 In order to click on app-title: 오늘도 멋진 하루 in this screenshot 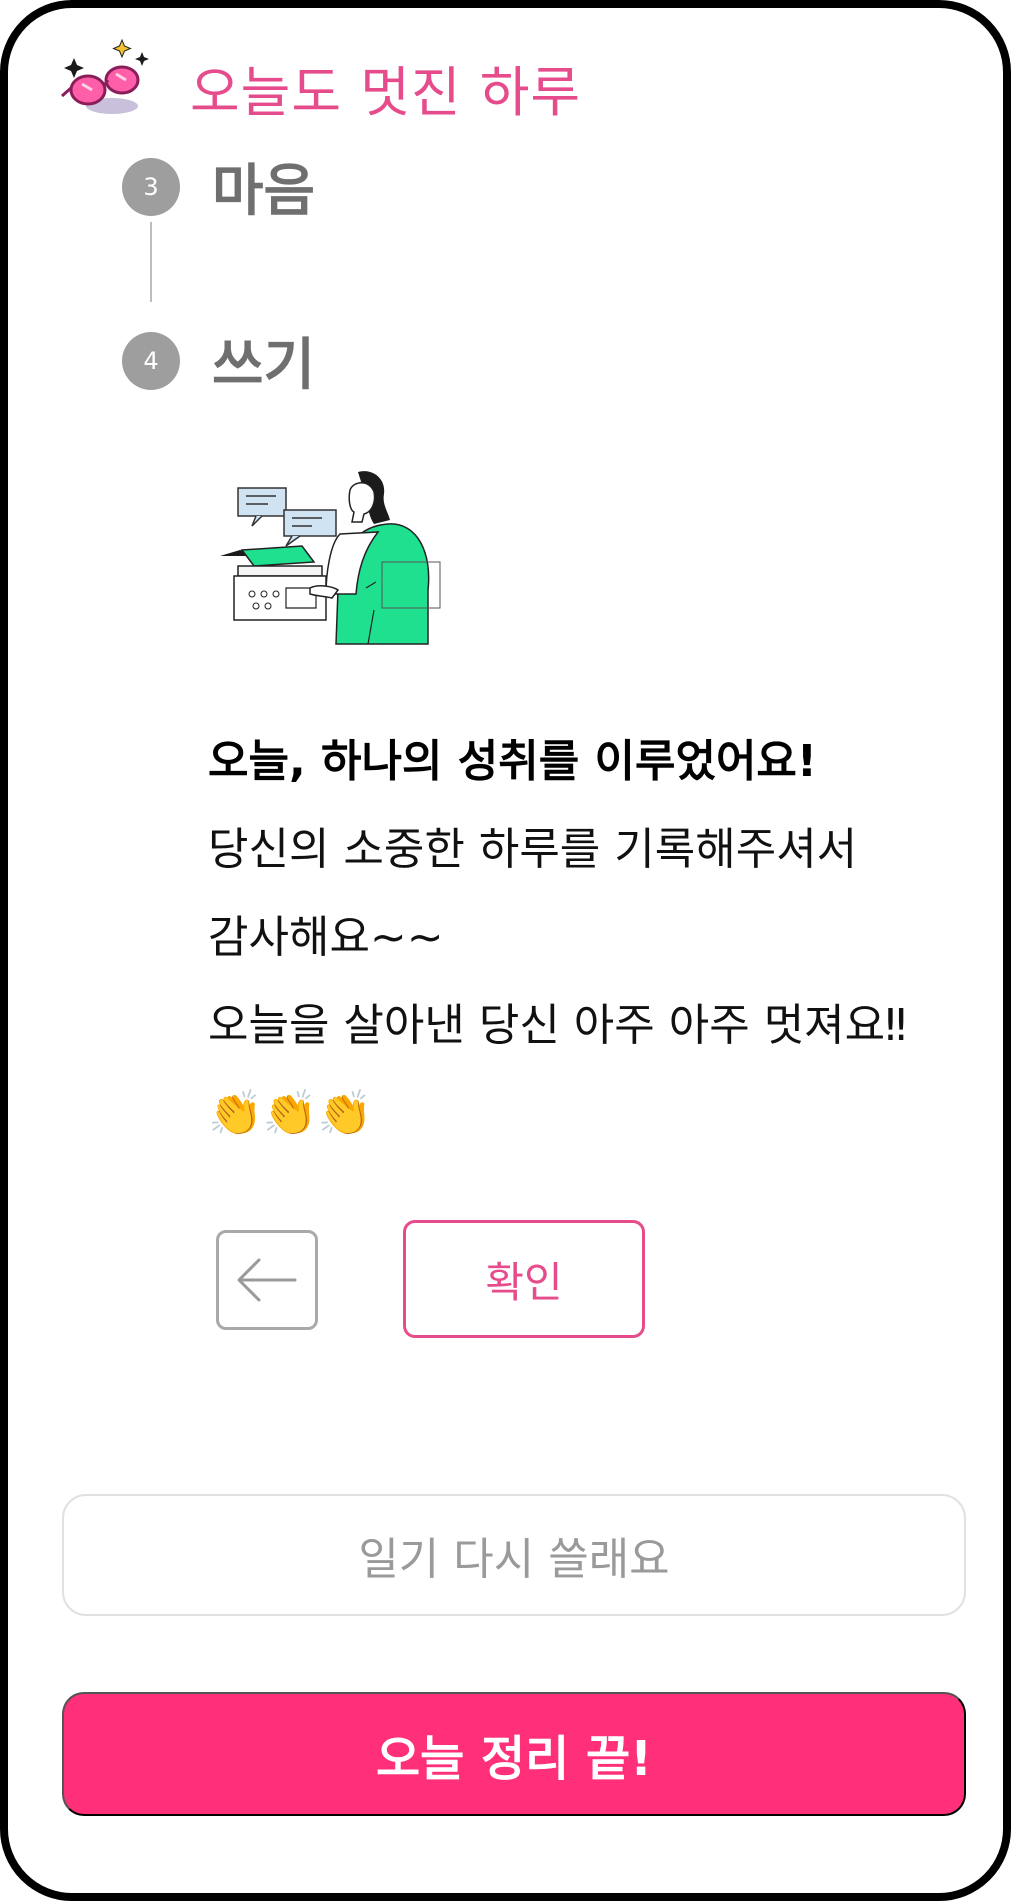, I will do `click(386, 92)`.